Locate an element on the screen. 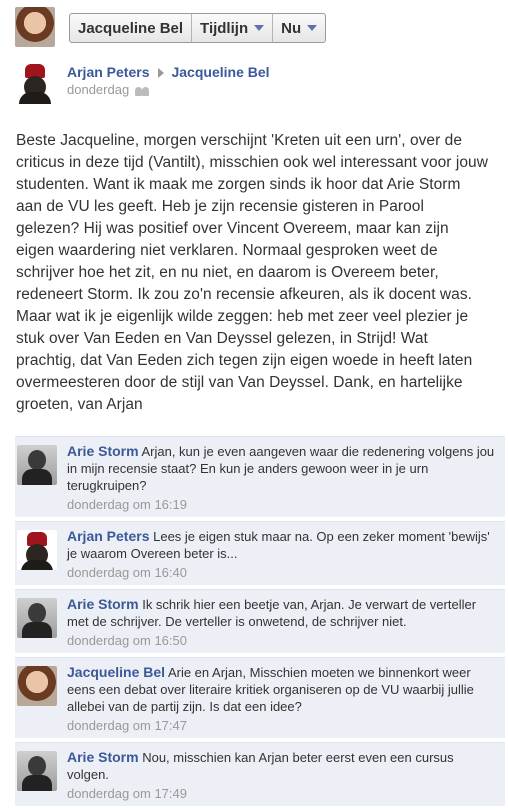 The image size is (508, 811). post-timestamp-text: donderdag is located at coordinates (98, 89).